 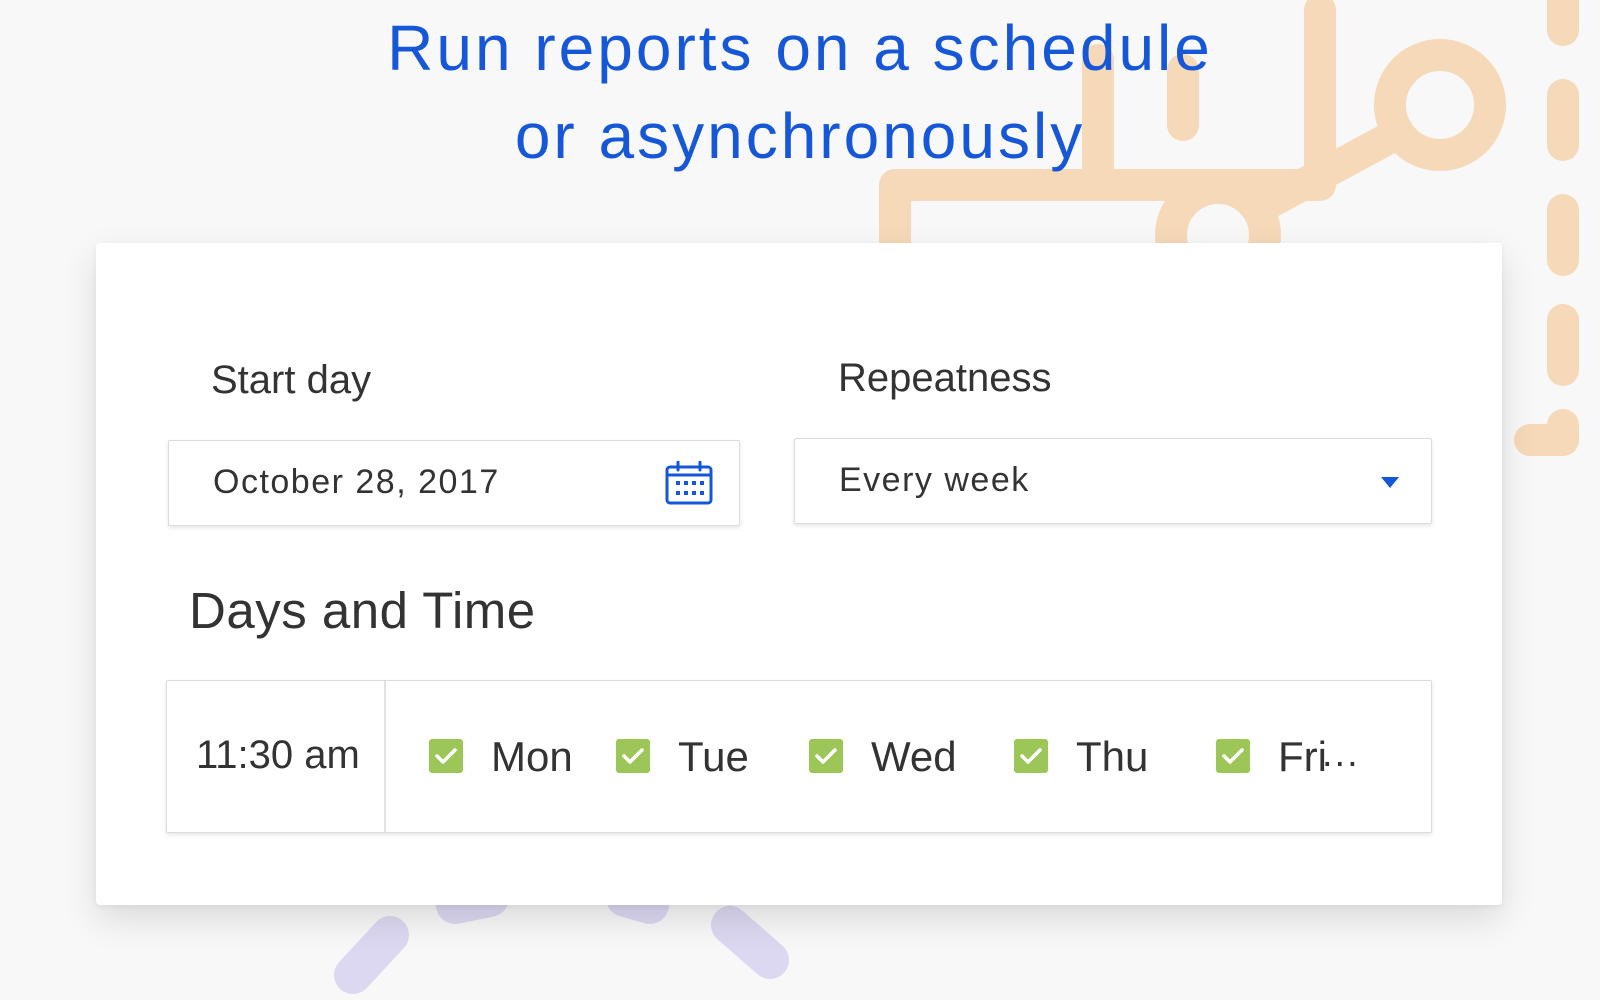 I want to click on day-label: Wed, so click(x=914, y=756).